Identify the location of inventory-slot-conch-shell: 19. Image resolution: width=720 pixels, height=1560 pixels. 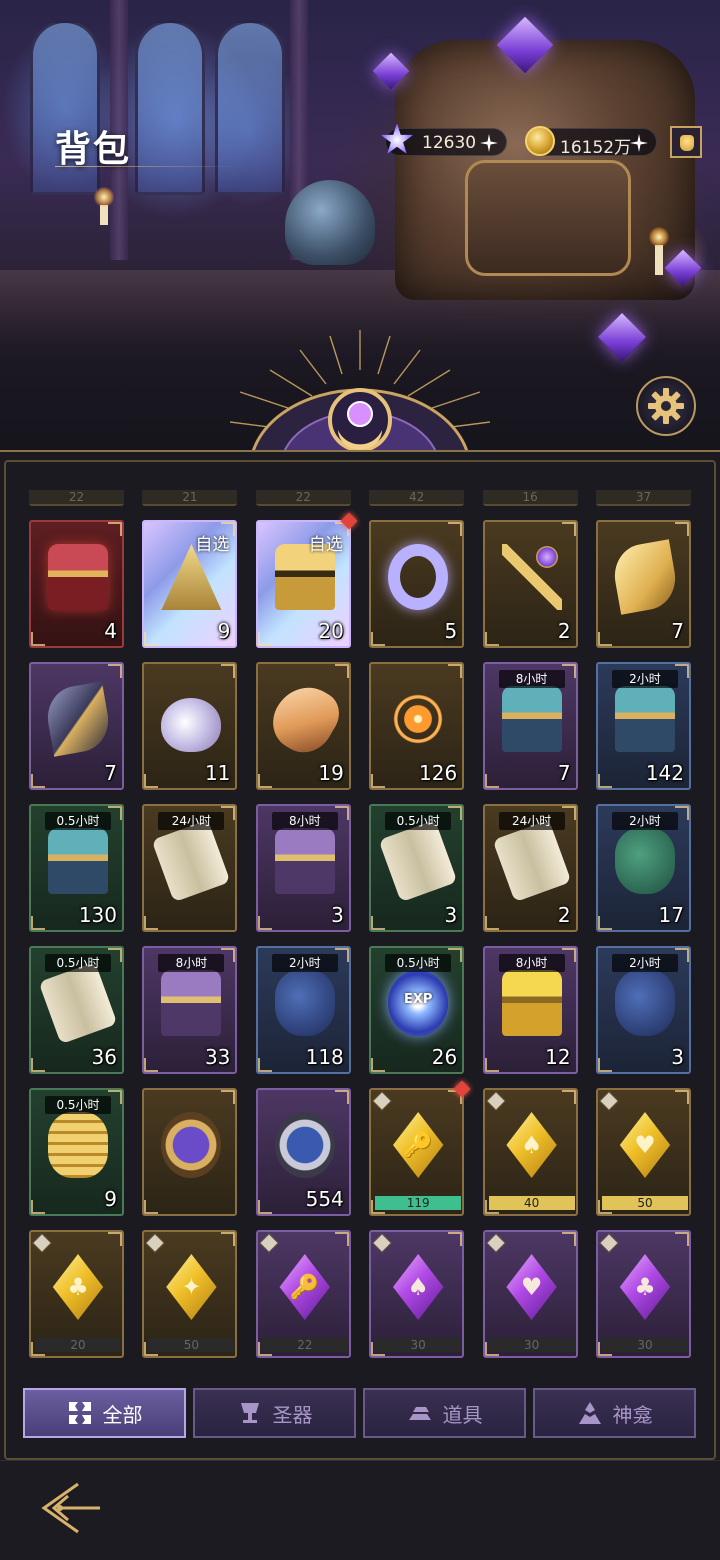
(303, 726).